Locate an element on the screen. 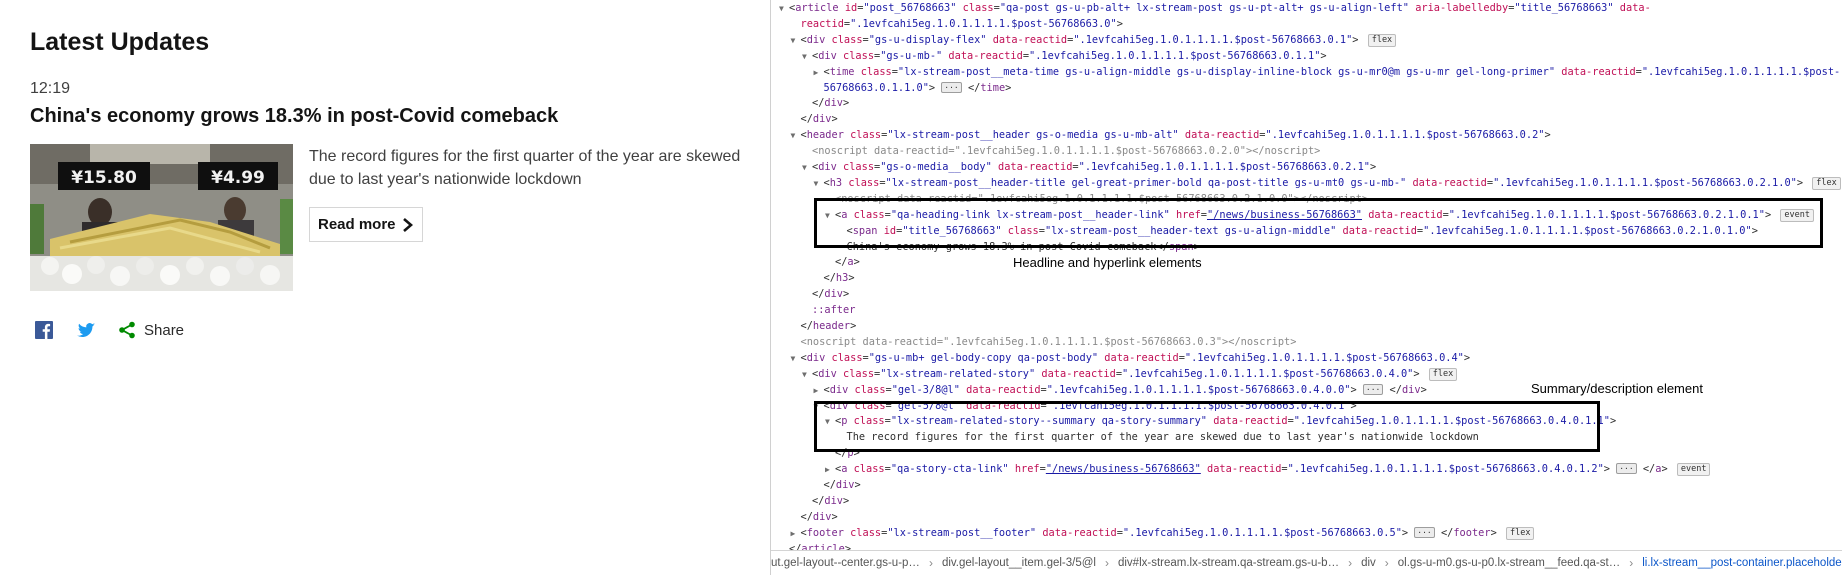 The image size is (1842, 575). dom-node-line: </a> is located at coordinates (842, 262).